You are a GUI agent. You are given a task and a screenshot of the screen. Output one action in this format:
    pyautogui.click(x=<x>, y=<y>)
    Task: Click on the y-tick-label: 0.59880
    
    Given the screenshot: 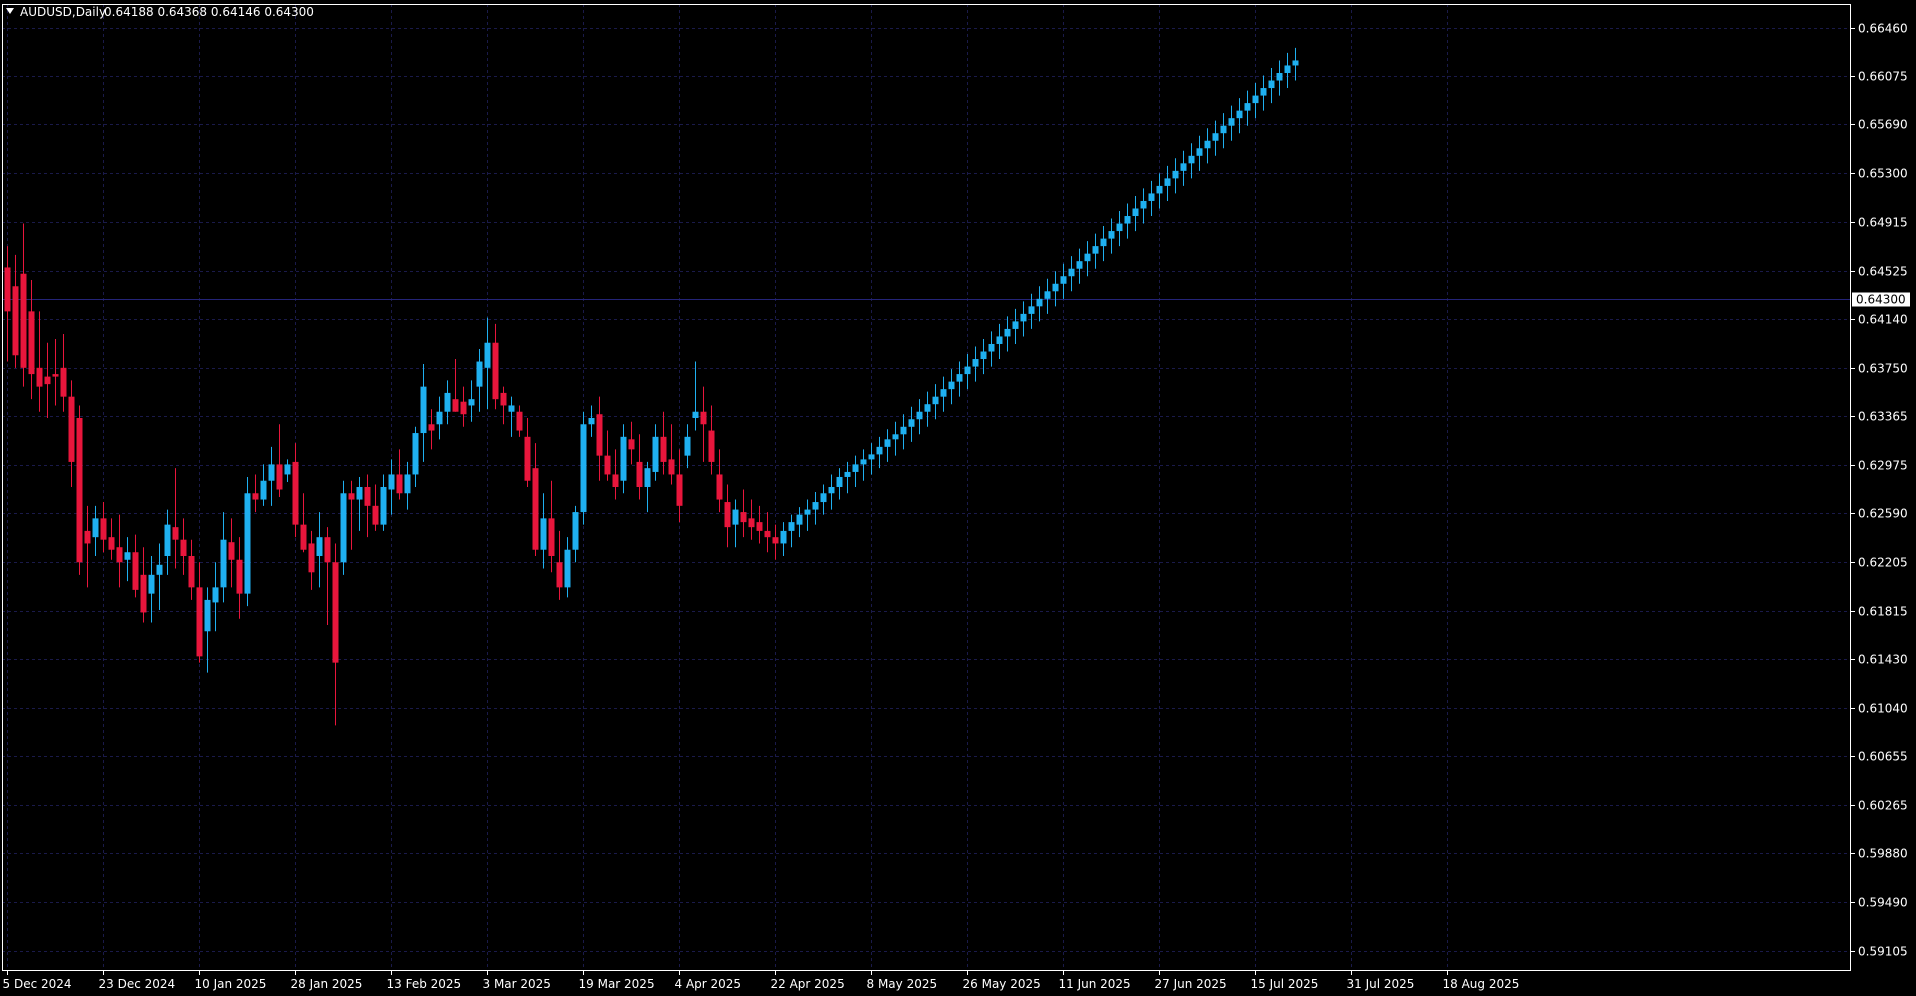 What is the action you would take?
    pyautogui.click(x=1883, y=854)
    